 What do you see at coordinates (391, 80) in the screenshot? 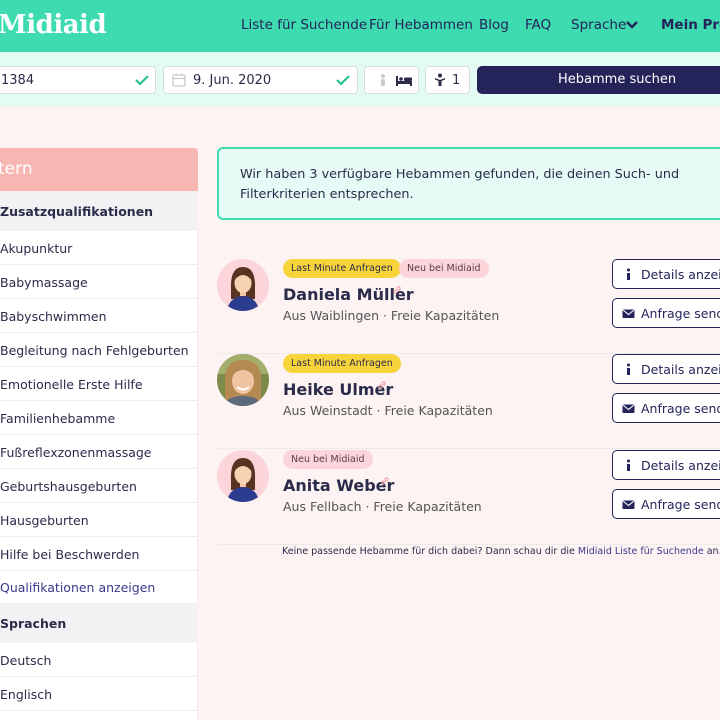
I see `care-type-selector` at bounding box center [391, 80].